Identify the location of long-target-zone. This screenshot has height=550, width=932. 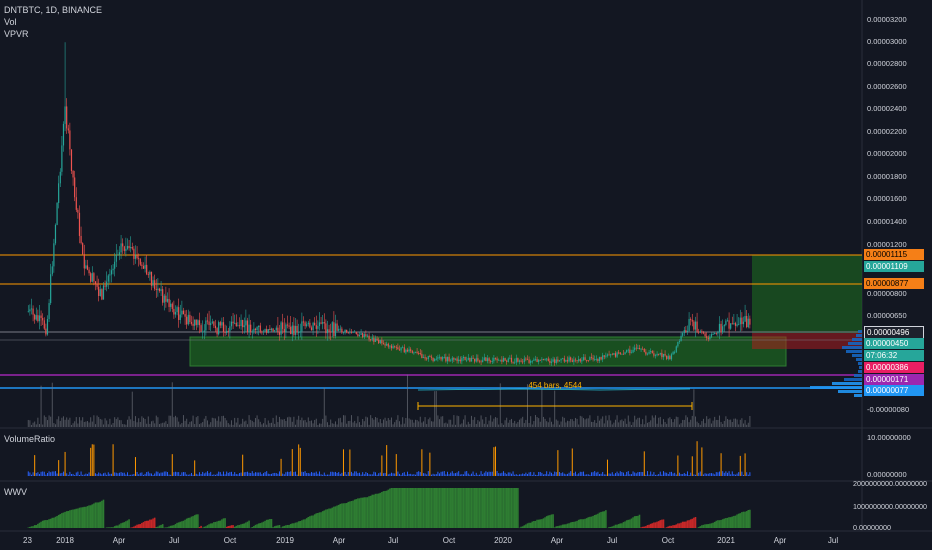
(807, 294).